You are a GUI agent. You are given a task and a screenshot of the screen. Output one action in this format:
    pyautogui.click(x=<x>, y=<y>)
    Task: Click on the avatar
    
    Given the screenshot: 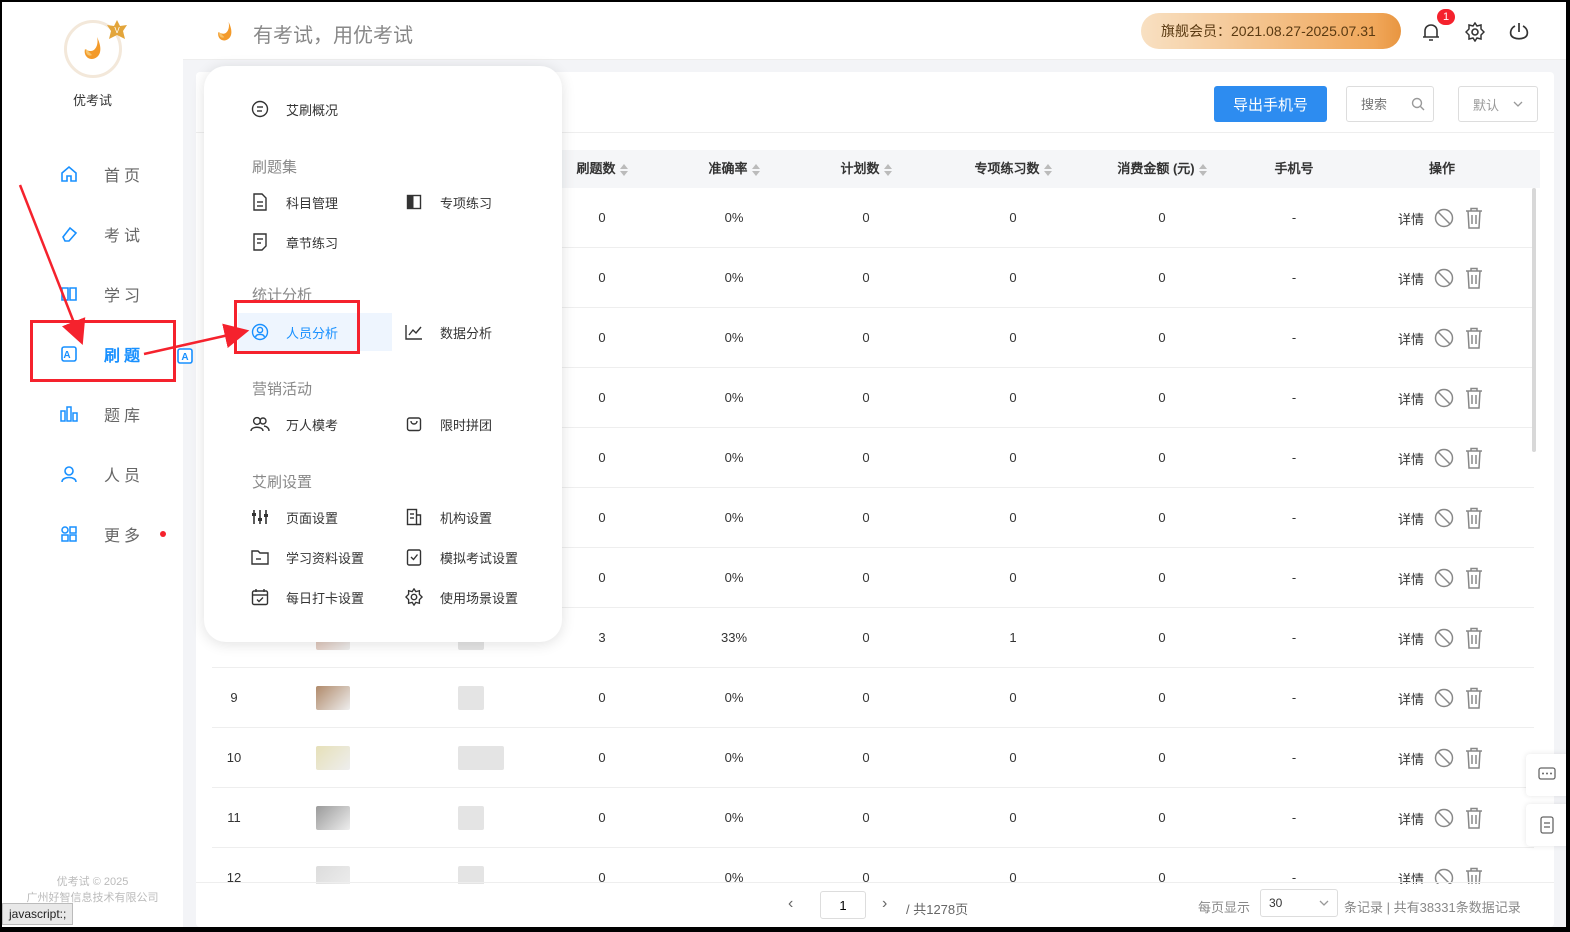 What is the action you would take?
    pyautogui.click(x=333, y=698)
    